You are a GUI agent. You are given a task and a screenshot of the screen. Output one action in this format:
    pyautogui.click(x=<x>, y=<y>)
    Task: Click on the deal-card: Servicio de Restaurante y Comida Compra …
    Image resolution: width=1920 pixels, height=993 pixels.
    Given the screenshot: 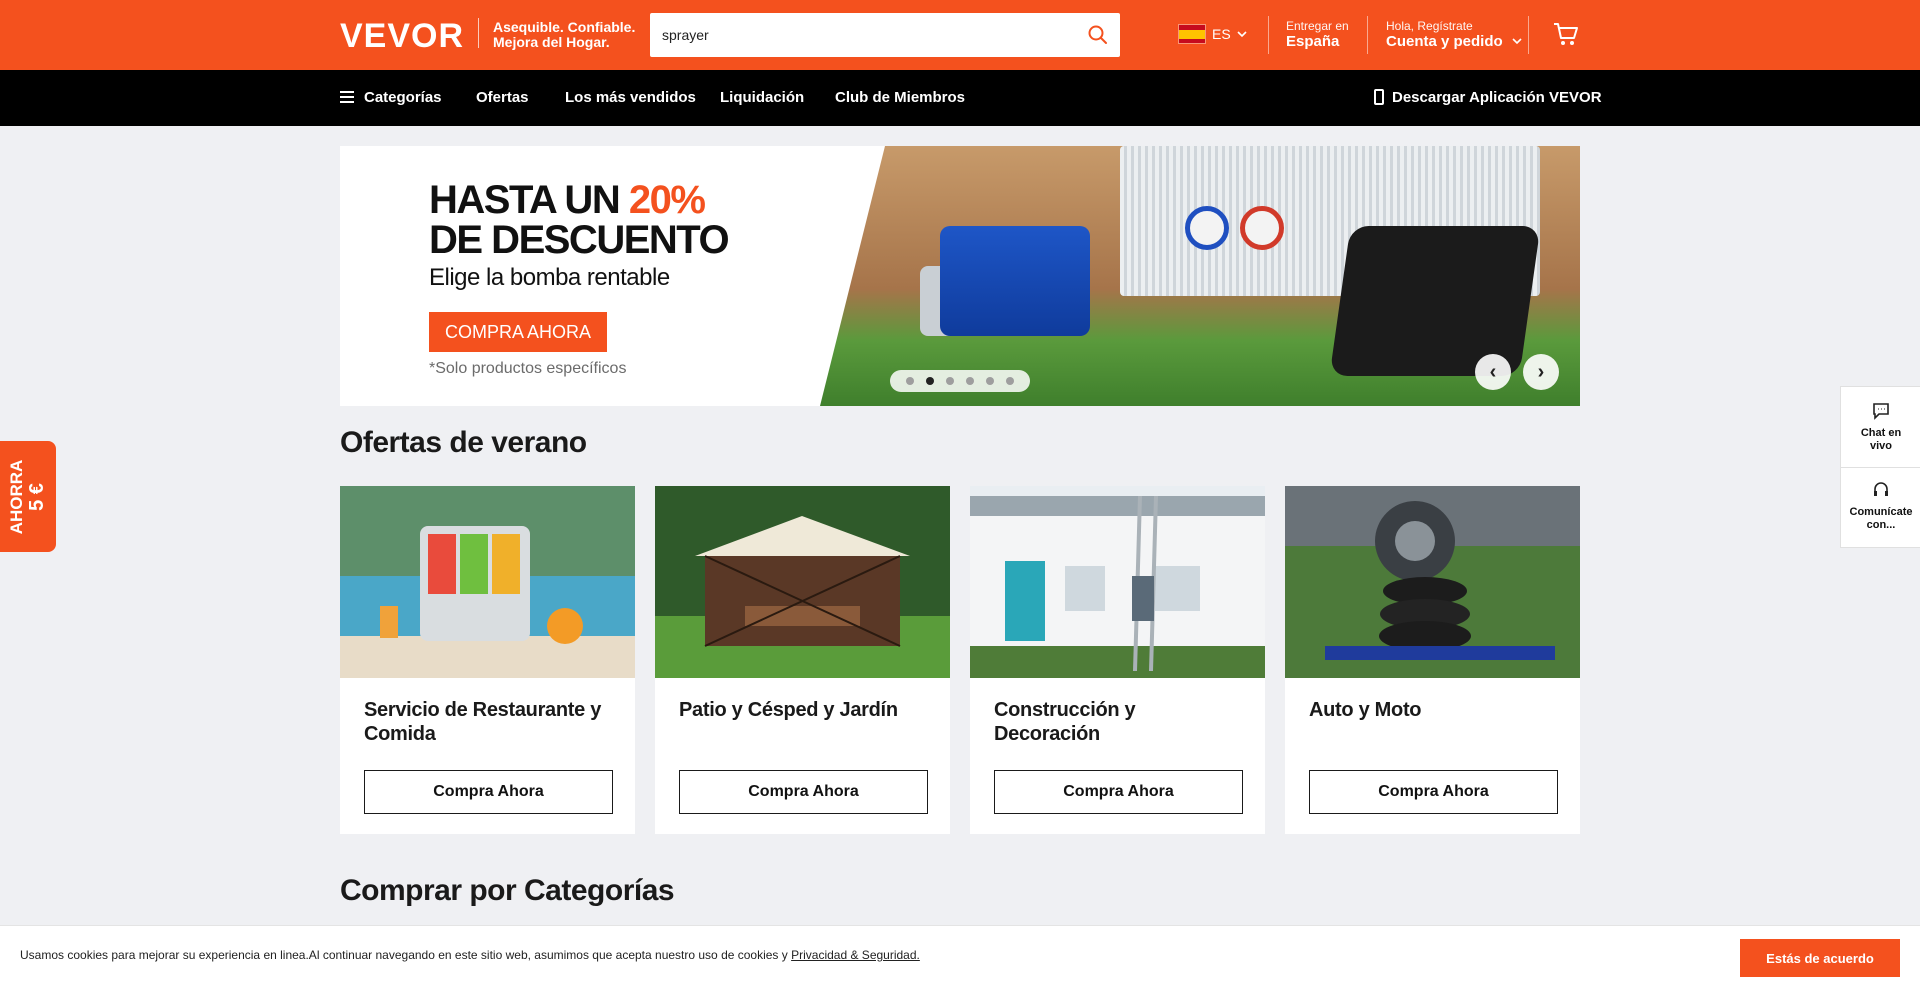 What is the action you would take?
    pyautogui.click(x=487, y=660)
    